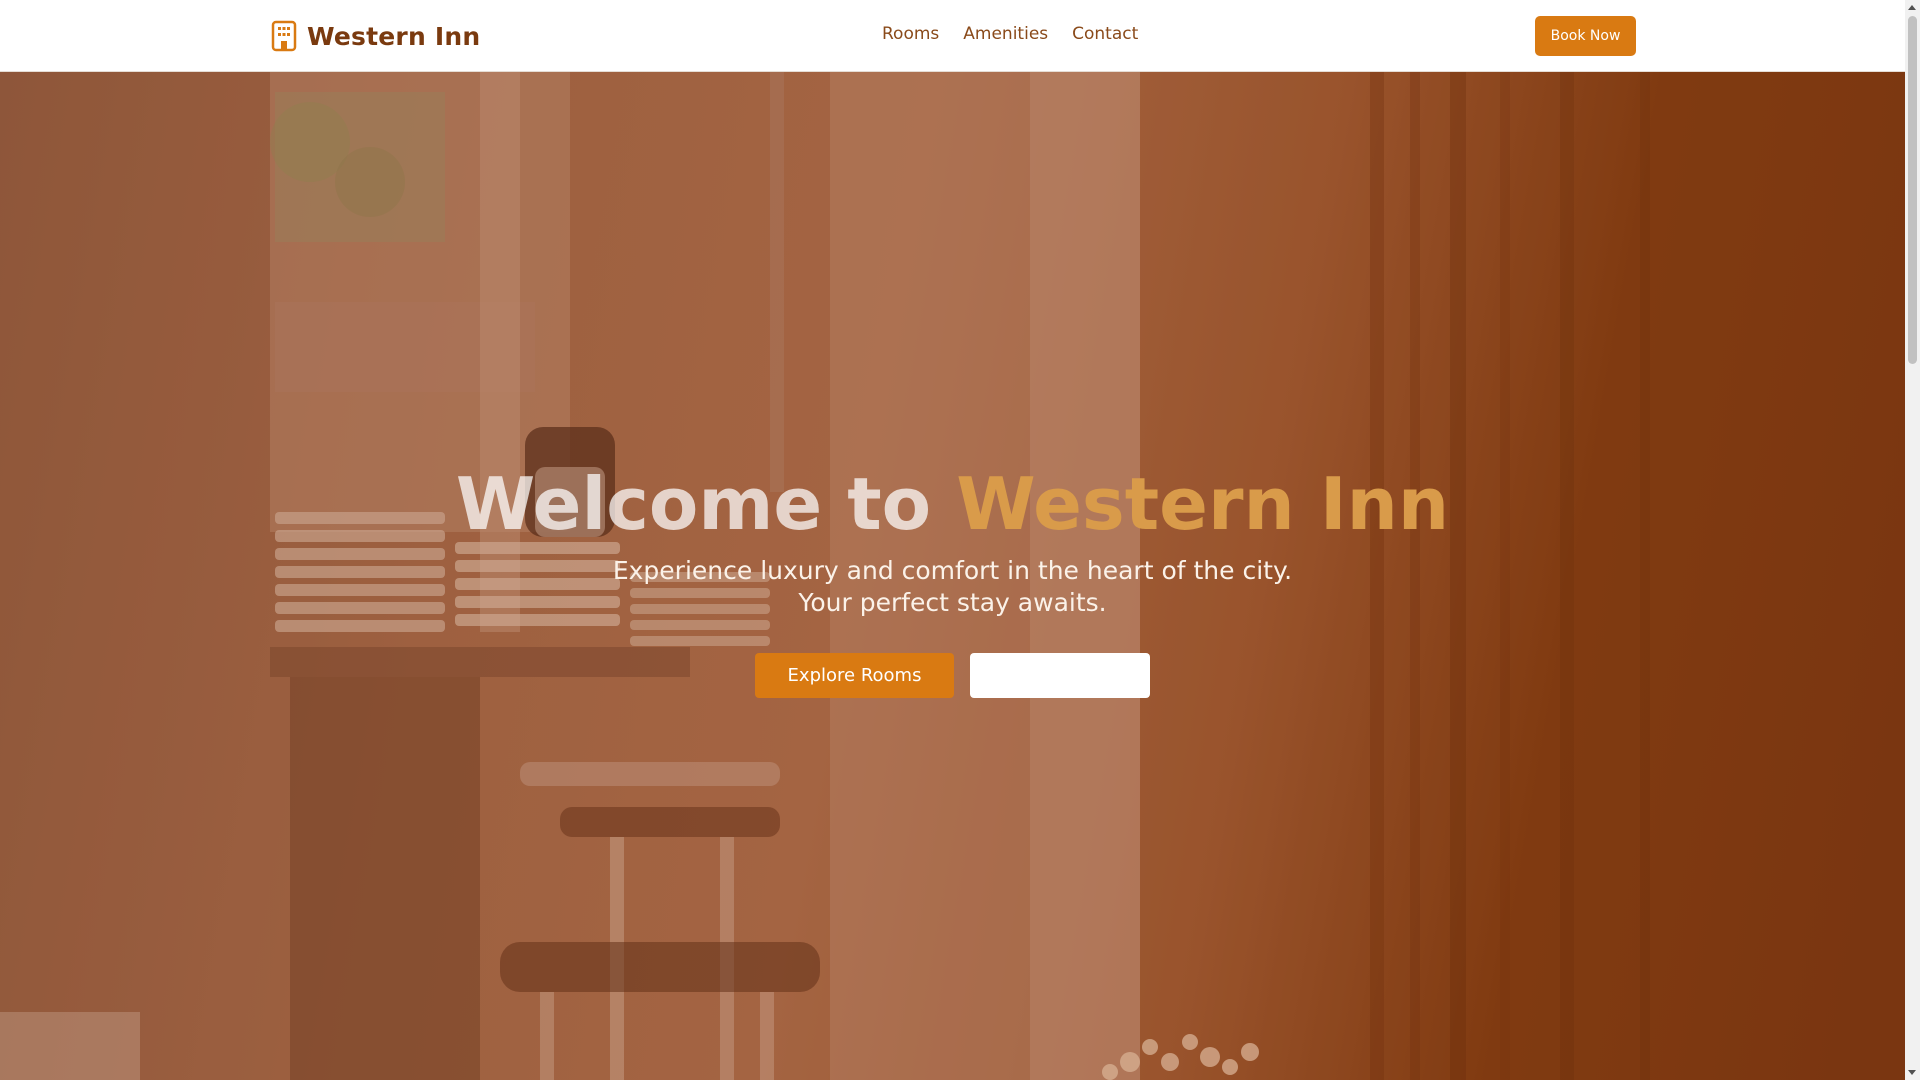  What do you see at coordinates (1203, 504) in the screenshot?
I see `hero-title-accent: Western Inn` at bounding box center [1203, 504].